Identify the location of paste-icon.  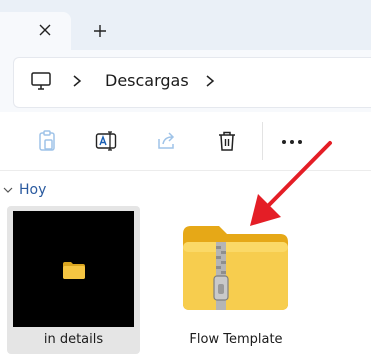
(47, 141).